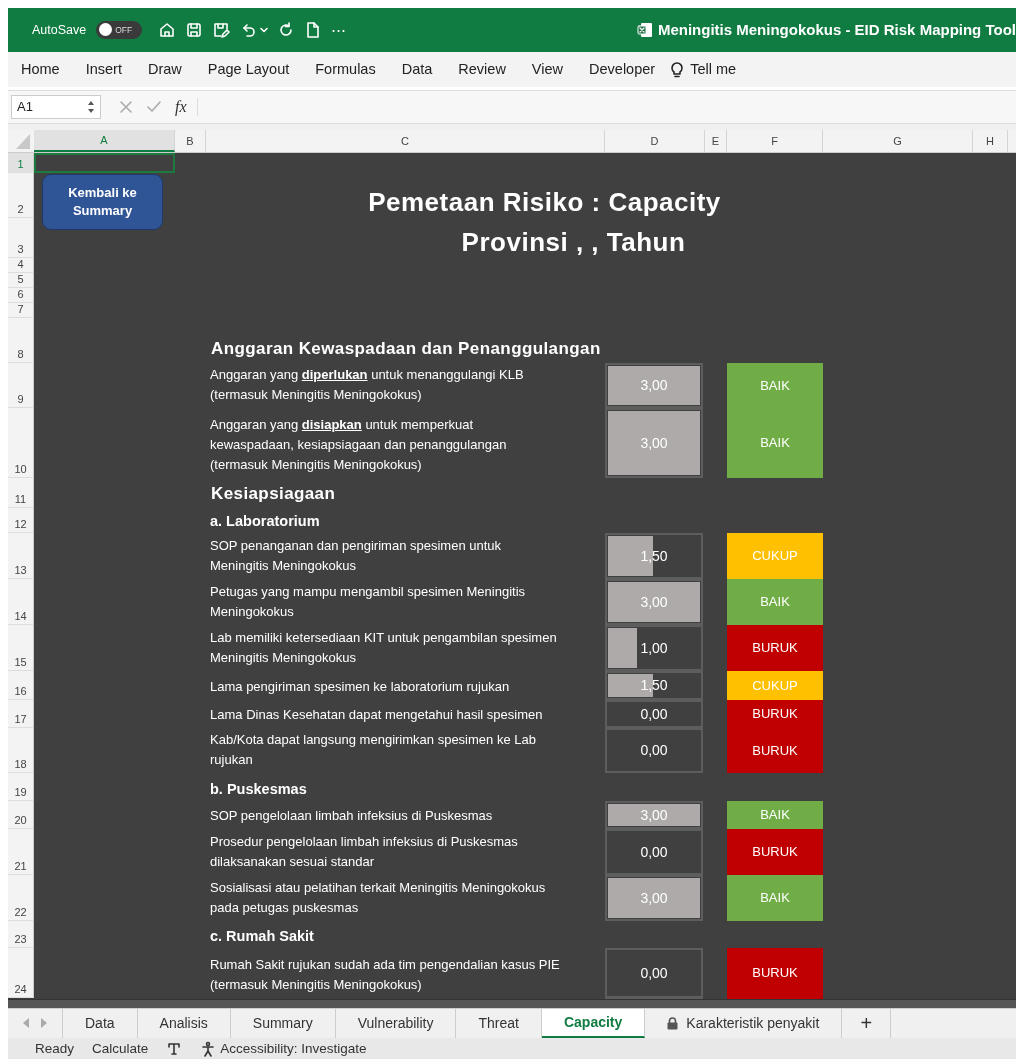 The image size is (1016, 1059). Describe the element at coordinates (655, 140) in the screenshot. I see `column-header: D` at that location.